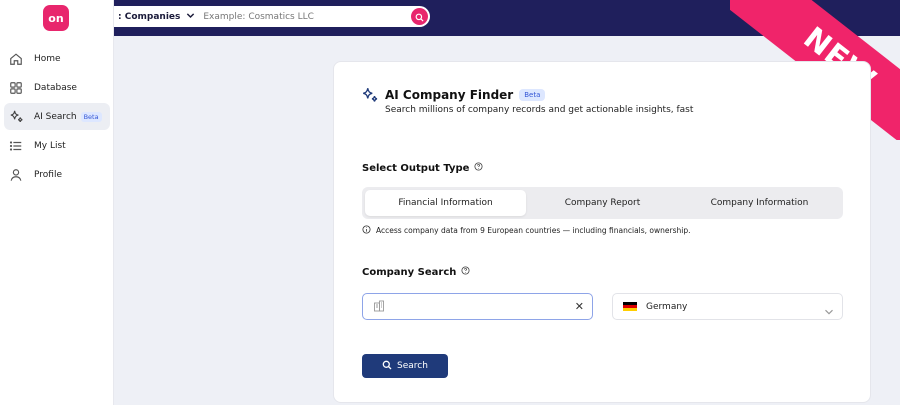 The height and width of the screenshot is (405, 900). I want to click on sidebar-item-ai-search: AI Search Beta, so click(57, 116).